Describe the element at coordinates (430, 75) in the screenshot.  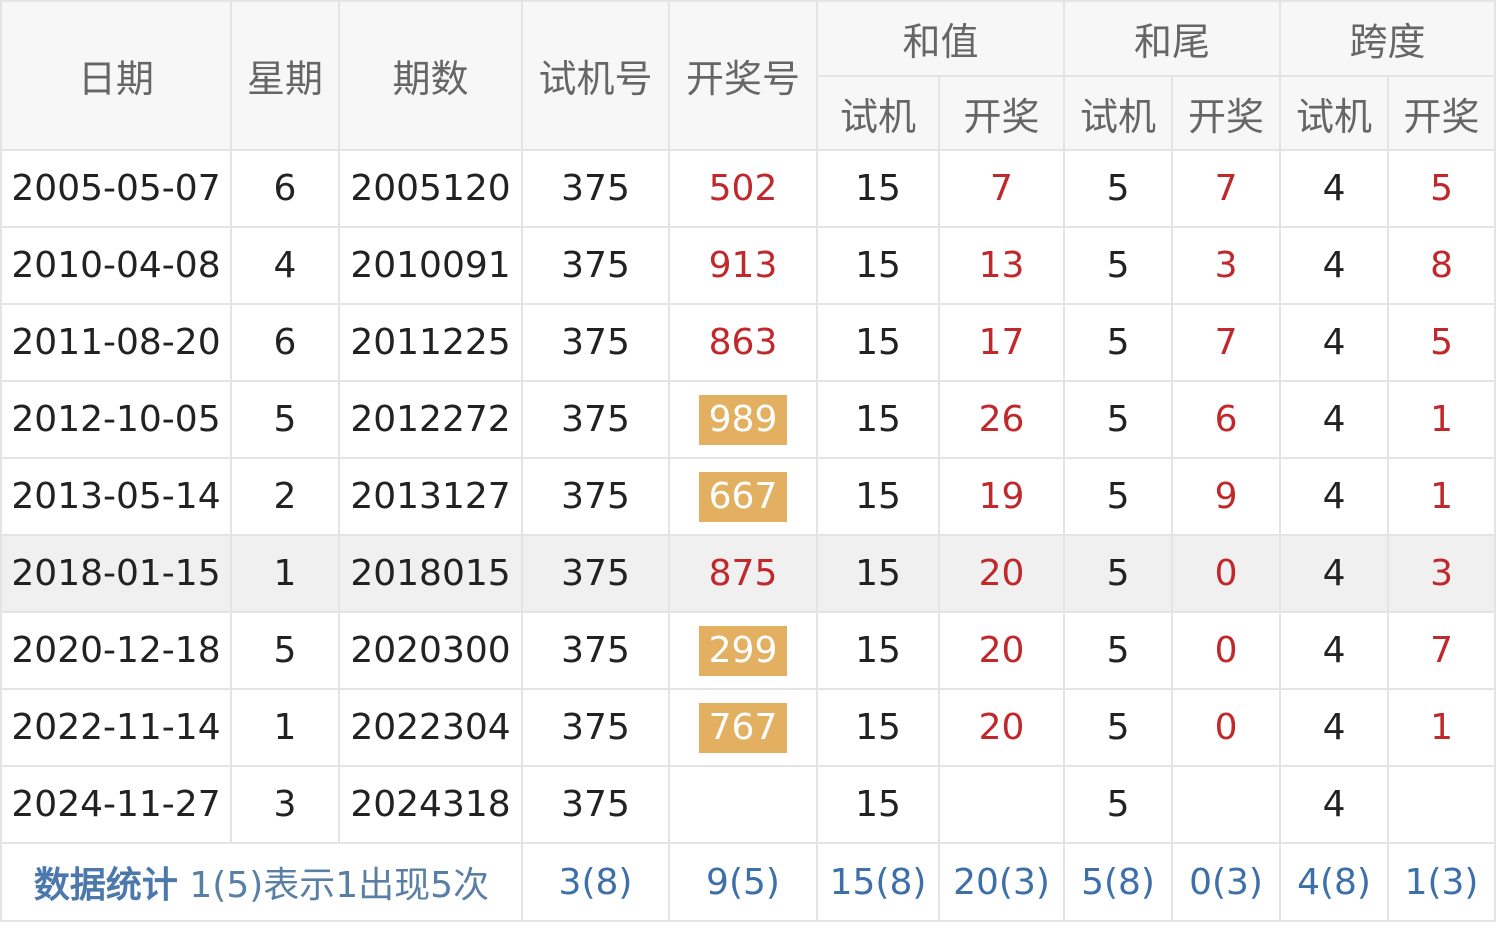
I see `header-issue: 期数` at that location.